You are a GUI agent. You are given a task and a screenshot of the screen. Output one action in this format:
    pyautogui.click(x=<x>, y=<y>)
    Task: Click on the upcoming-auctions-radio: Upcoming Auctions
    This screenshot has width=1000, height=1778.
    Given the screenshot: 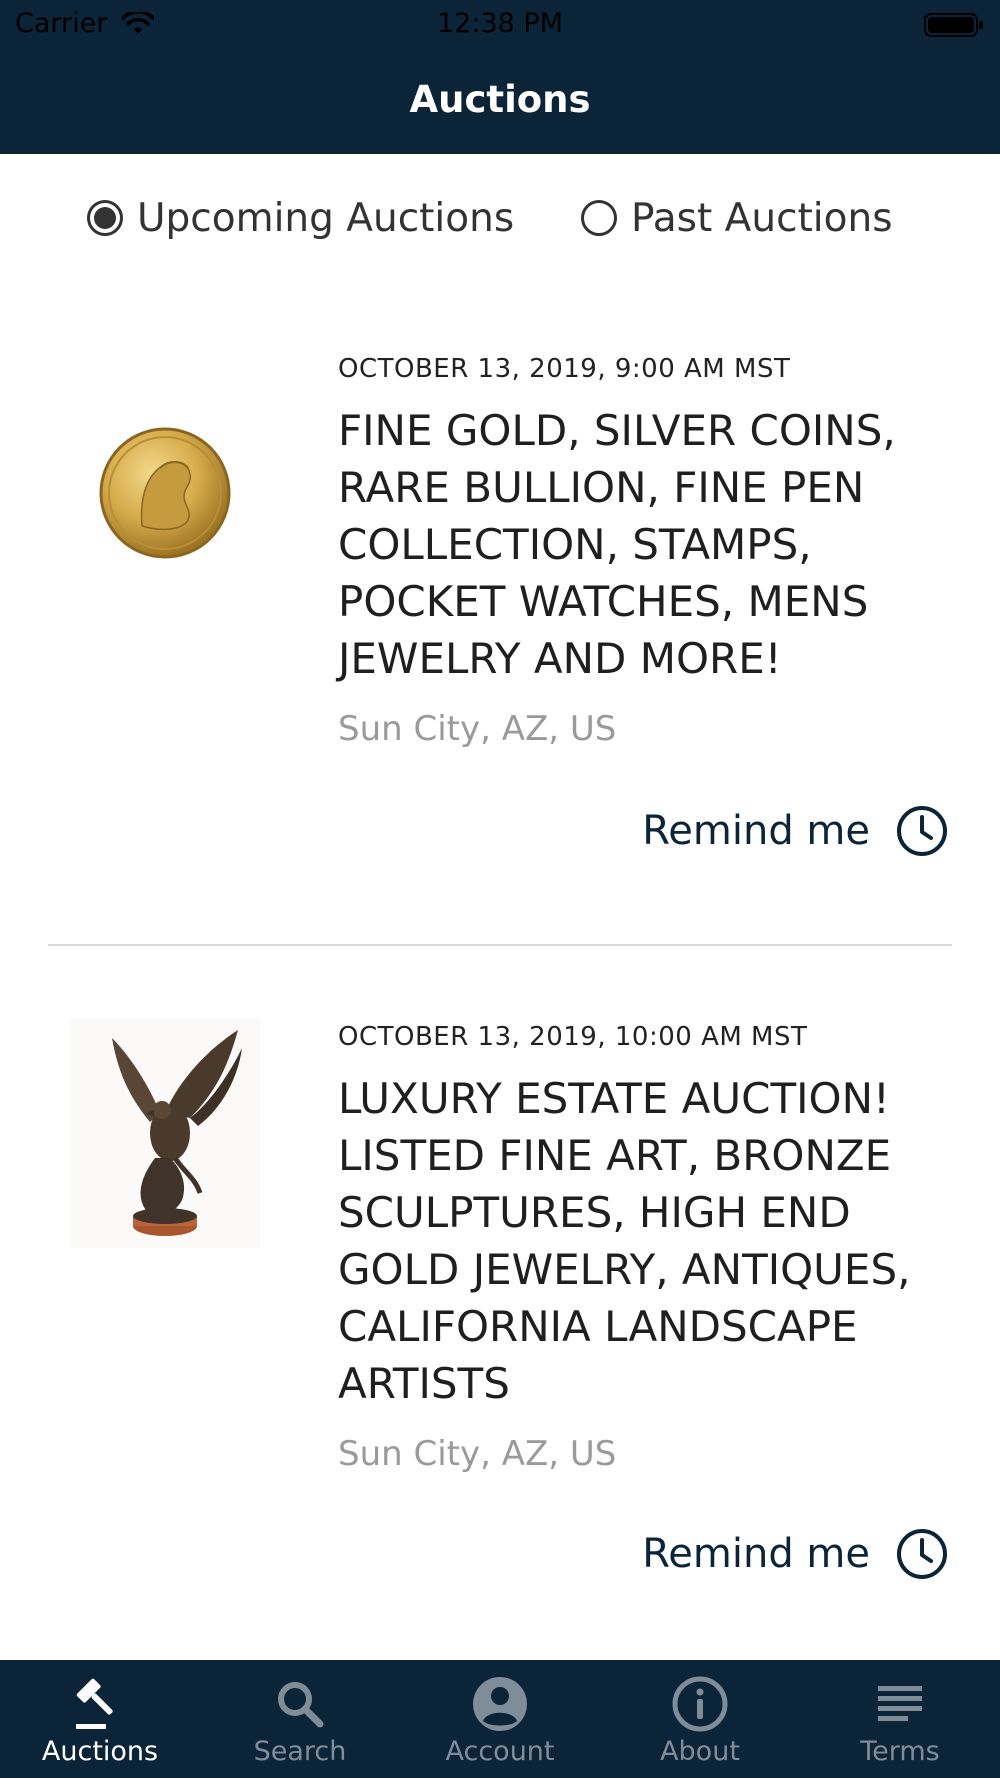 What is the action you would take?
    pyautogui.click(x=300, y=218)
    